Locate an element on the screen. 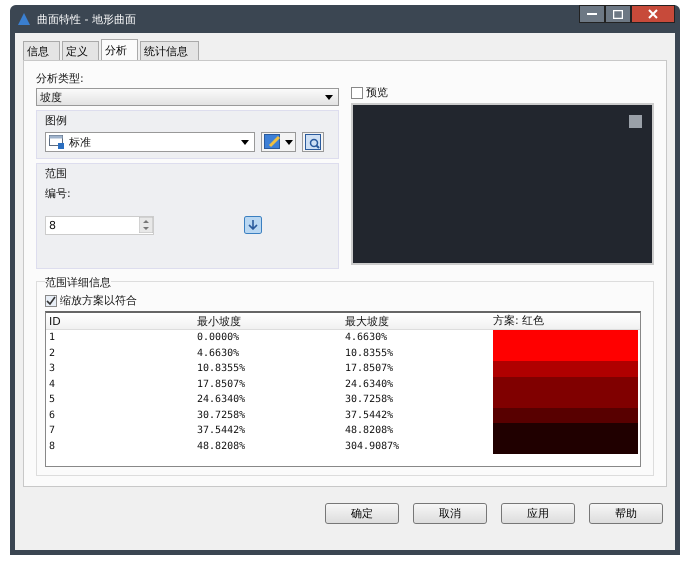 The height and width of the screenshot is (562, 688). preview-style-button is located at coordinates (313, 142).